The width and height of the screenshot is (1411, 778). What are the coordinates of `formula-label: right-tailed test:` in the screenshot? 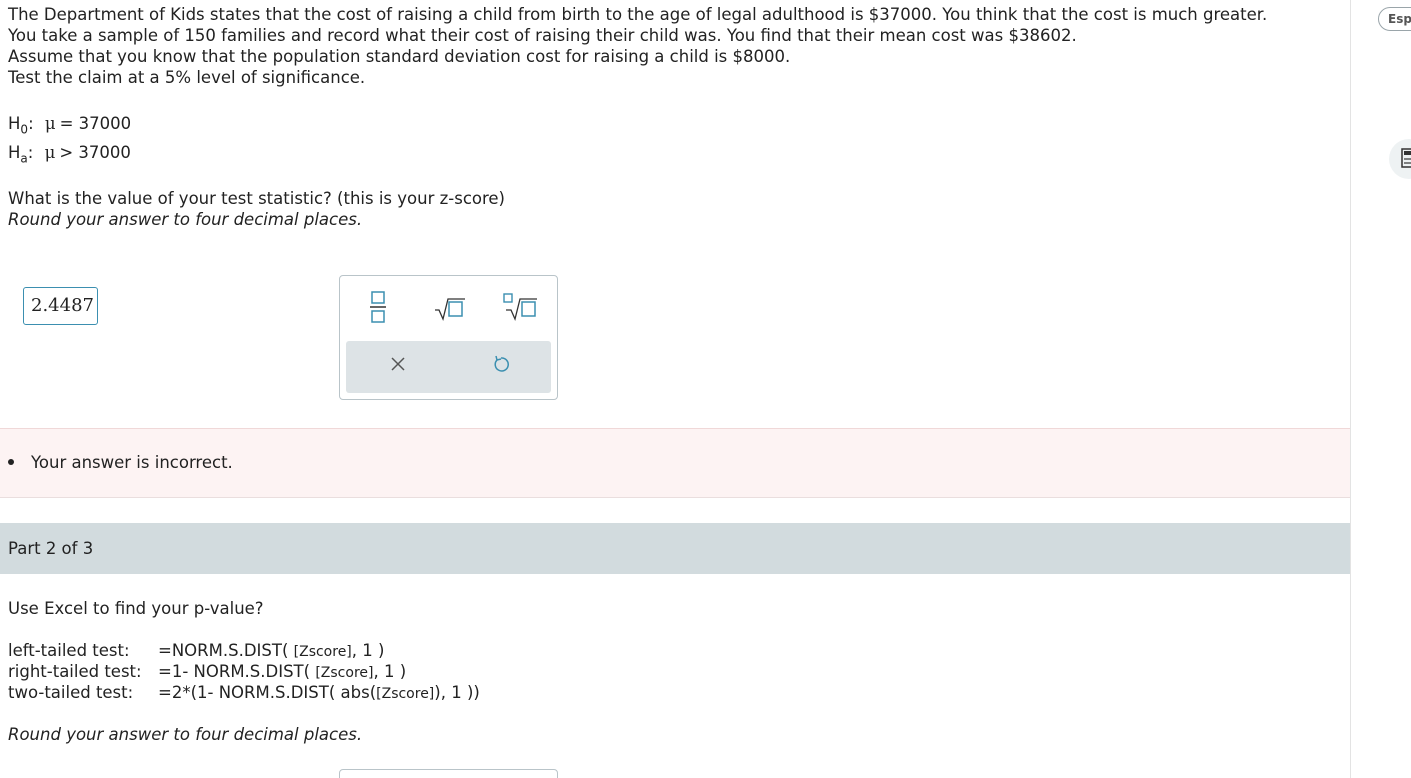 It's located at (75, 671).